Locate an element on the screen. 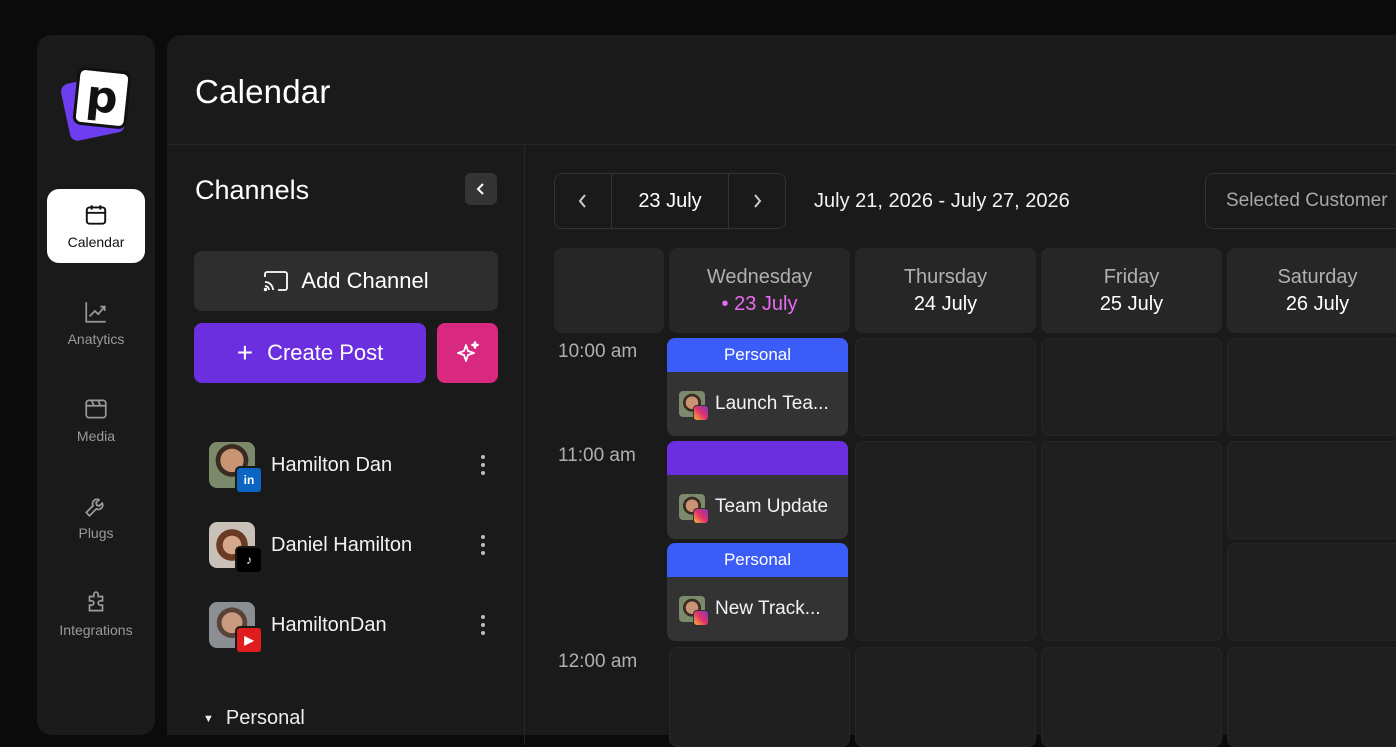 Image resolution: width=1396 pixels, height=747 pixels. nav-item-integrations: Integrations is located at coordinates (96, 614).